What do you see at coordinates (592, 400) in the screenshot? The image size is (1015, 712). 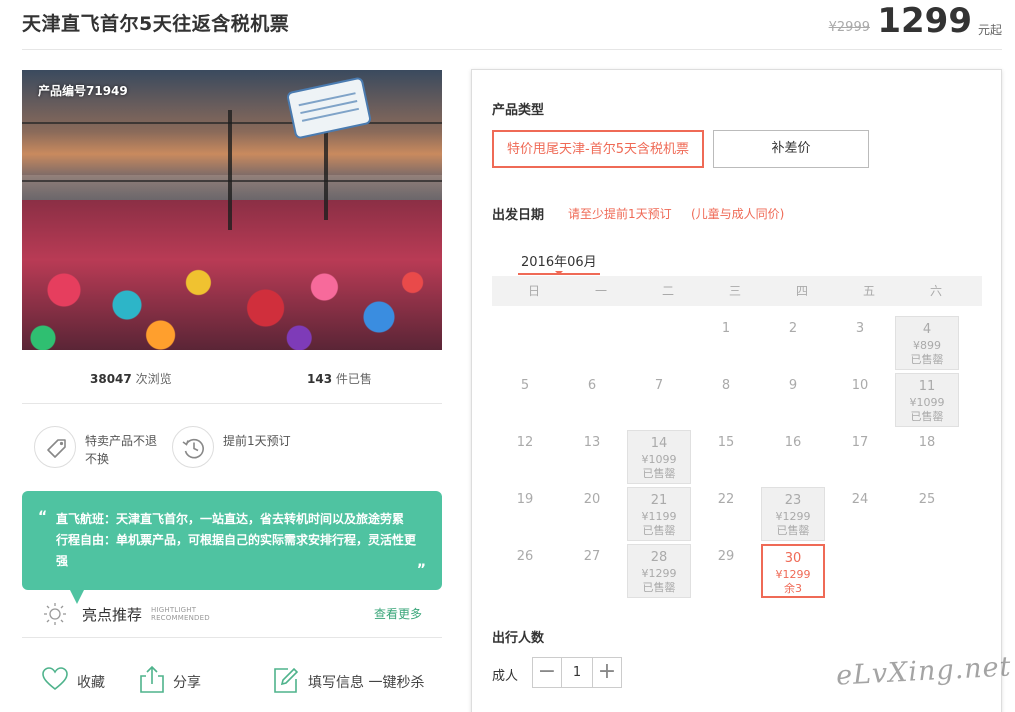 I see `calendar-day: 6` at bounding box center [592, 400].